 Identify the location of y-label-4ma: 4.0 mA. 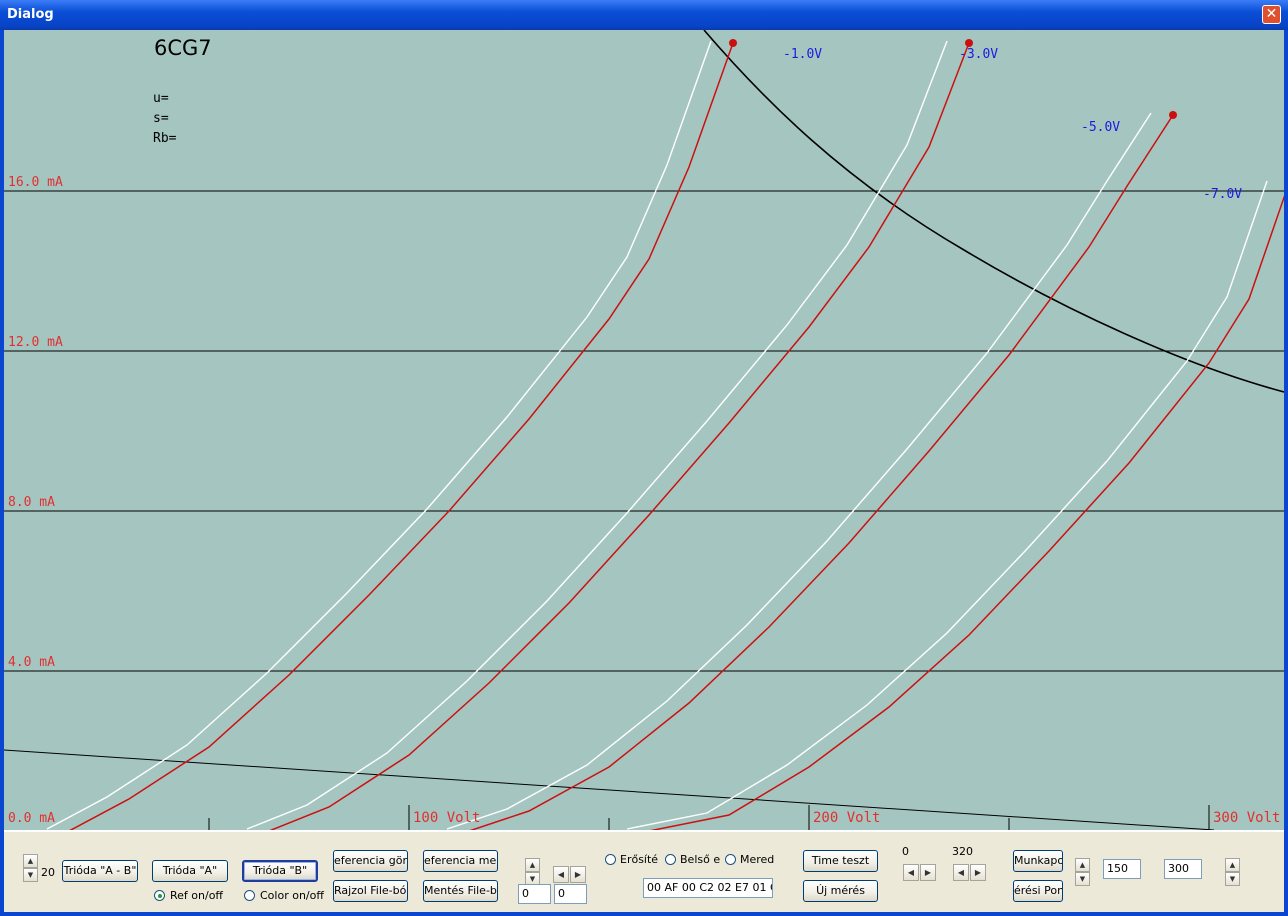
(31, 662).